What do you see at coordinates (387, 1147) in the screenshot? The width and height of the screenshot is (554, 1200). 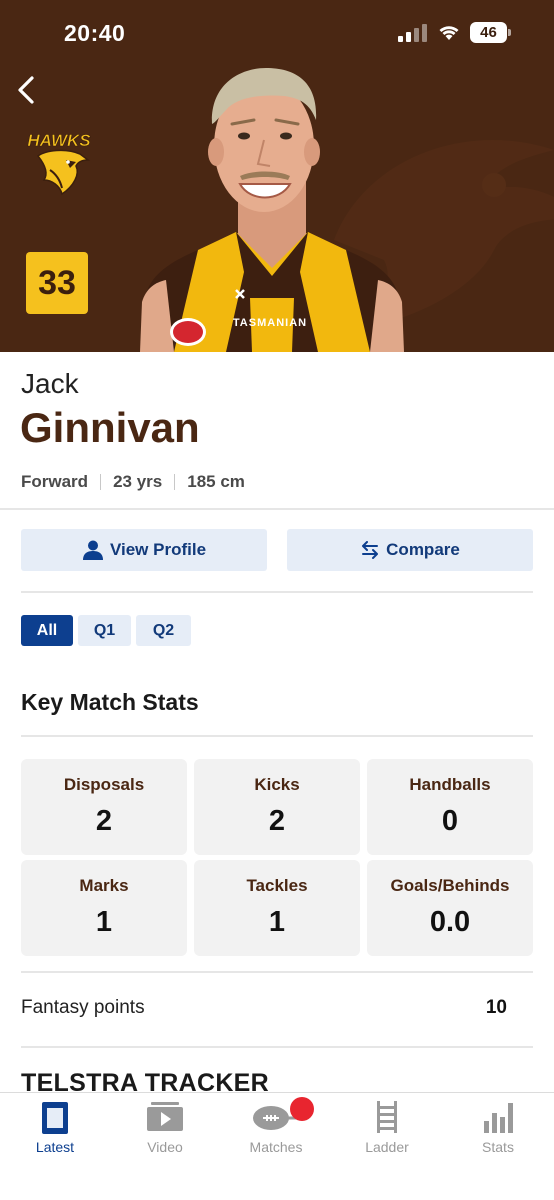 I see `nav-label: Ladder` at bounding box center [387, 1147].